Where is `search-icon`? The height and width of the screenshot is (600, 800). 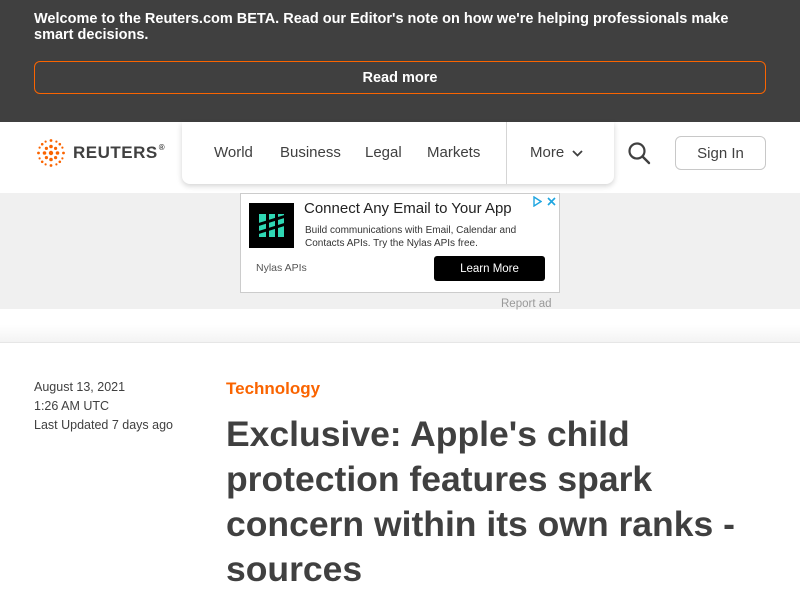
search-icon is located at coordinates (639, 153).